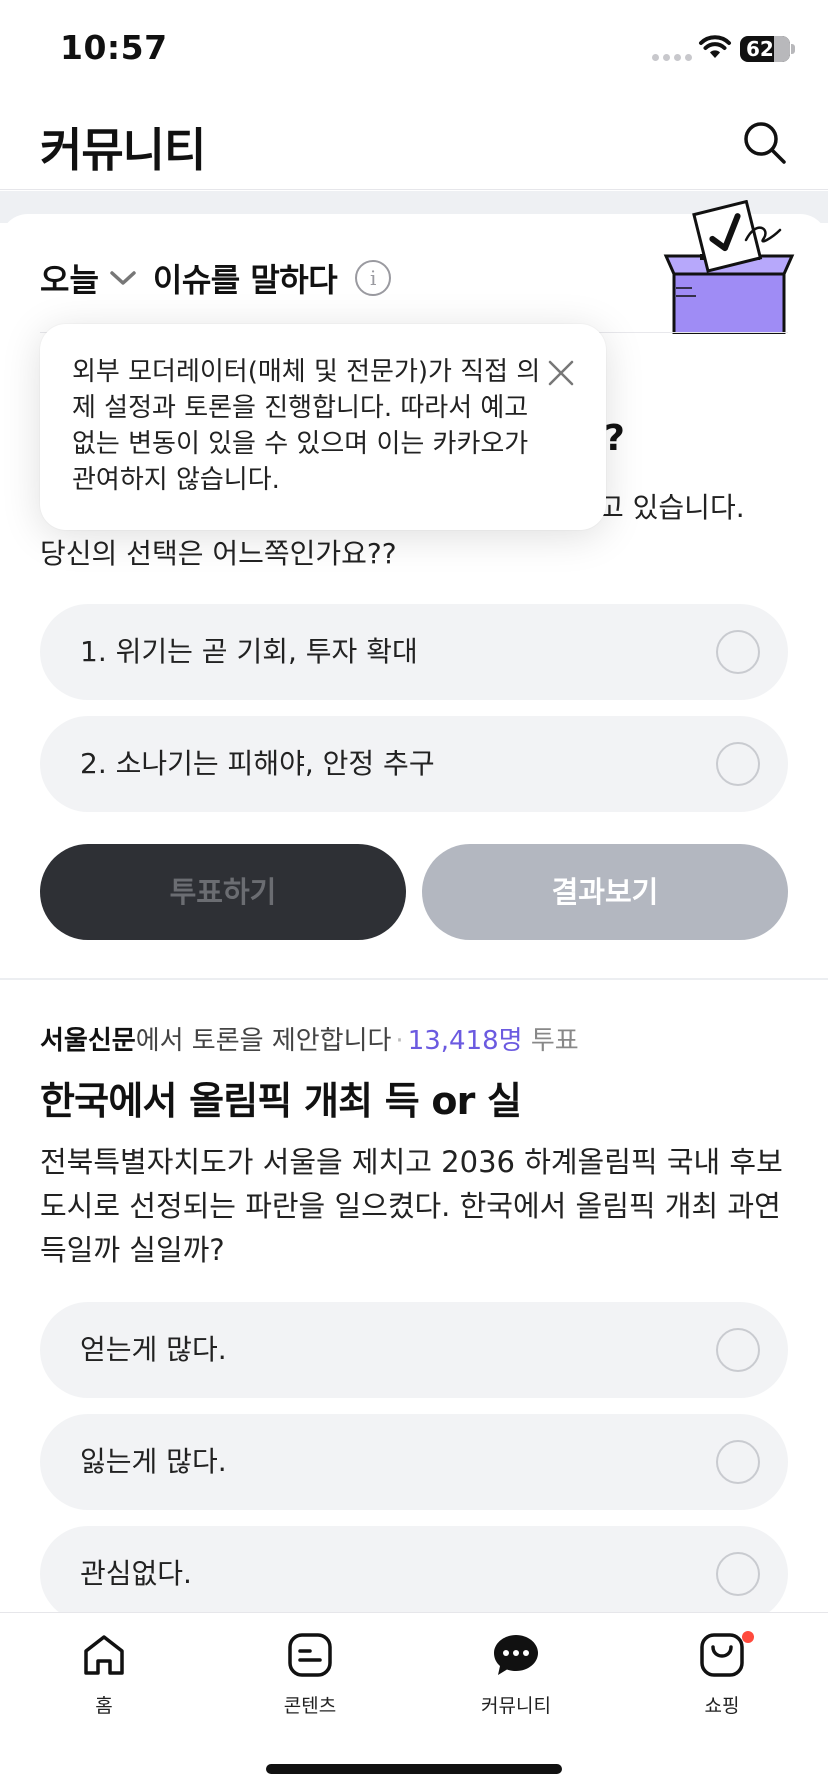 The height and width of the screenshot is (1792, 828). Describe the element at coordinates (760, 49) in the screenshot. I see `battery-level: 62` at that location.